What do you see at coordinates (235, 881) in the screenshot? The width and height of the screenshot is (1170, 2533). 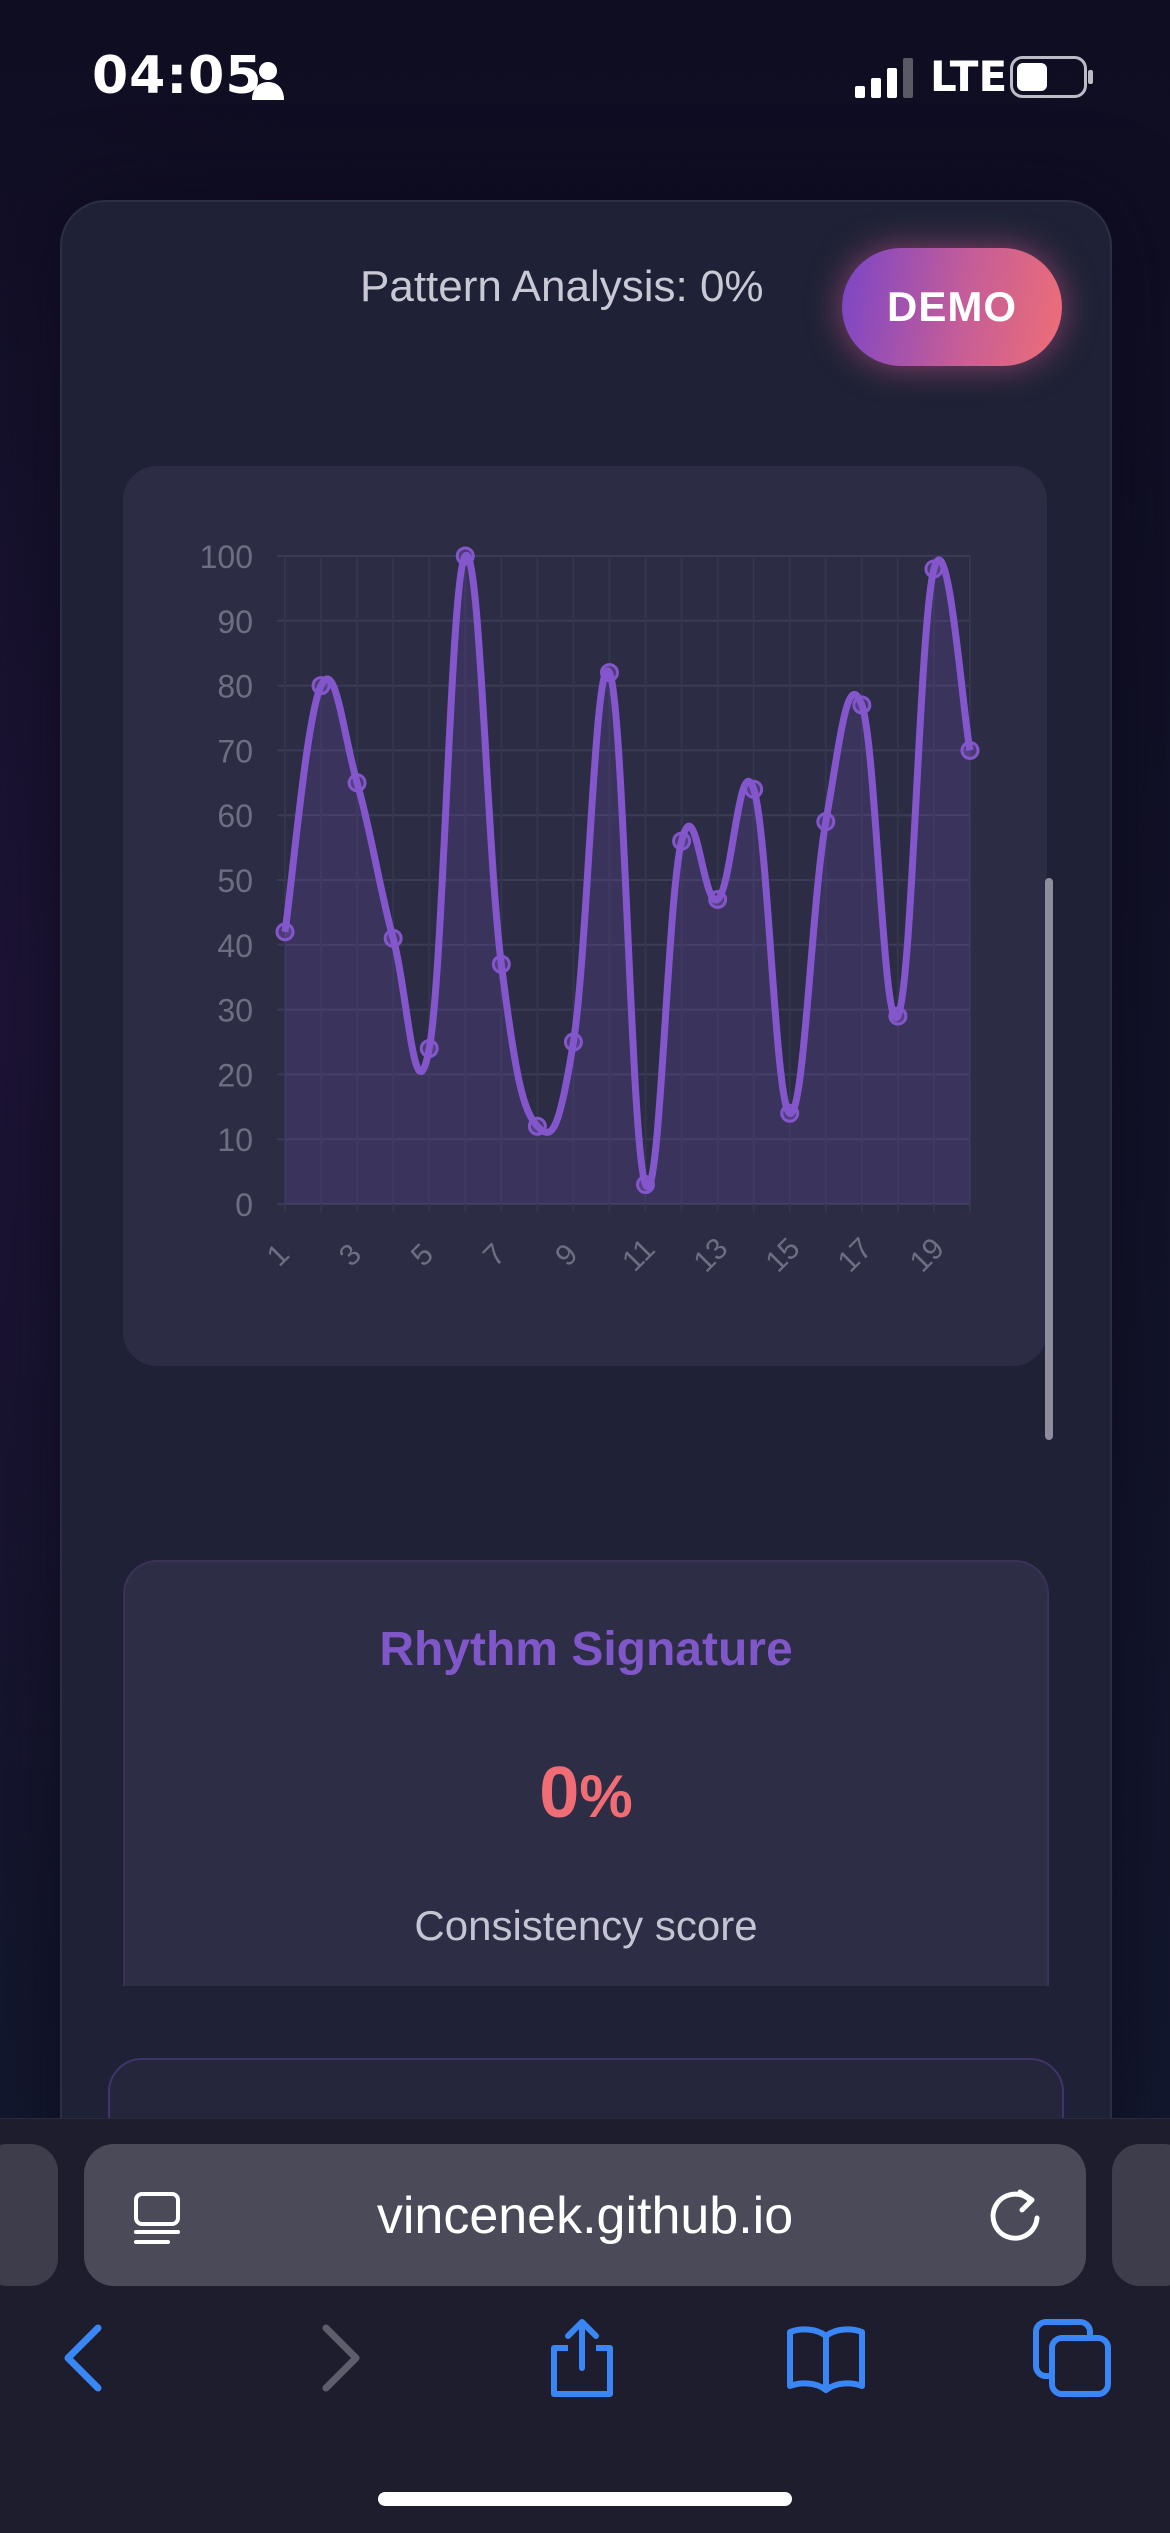 I see `y-tick-label: 50` at bounding box center [235, 881].